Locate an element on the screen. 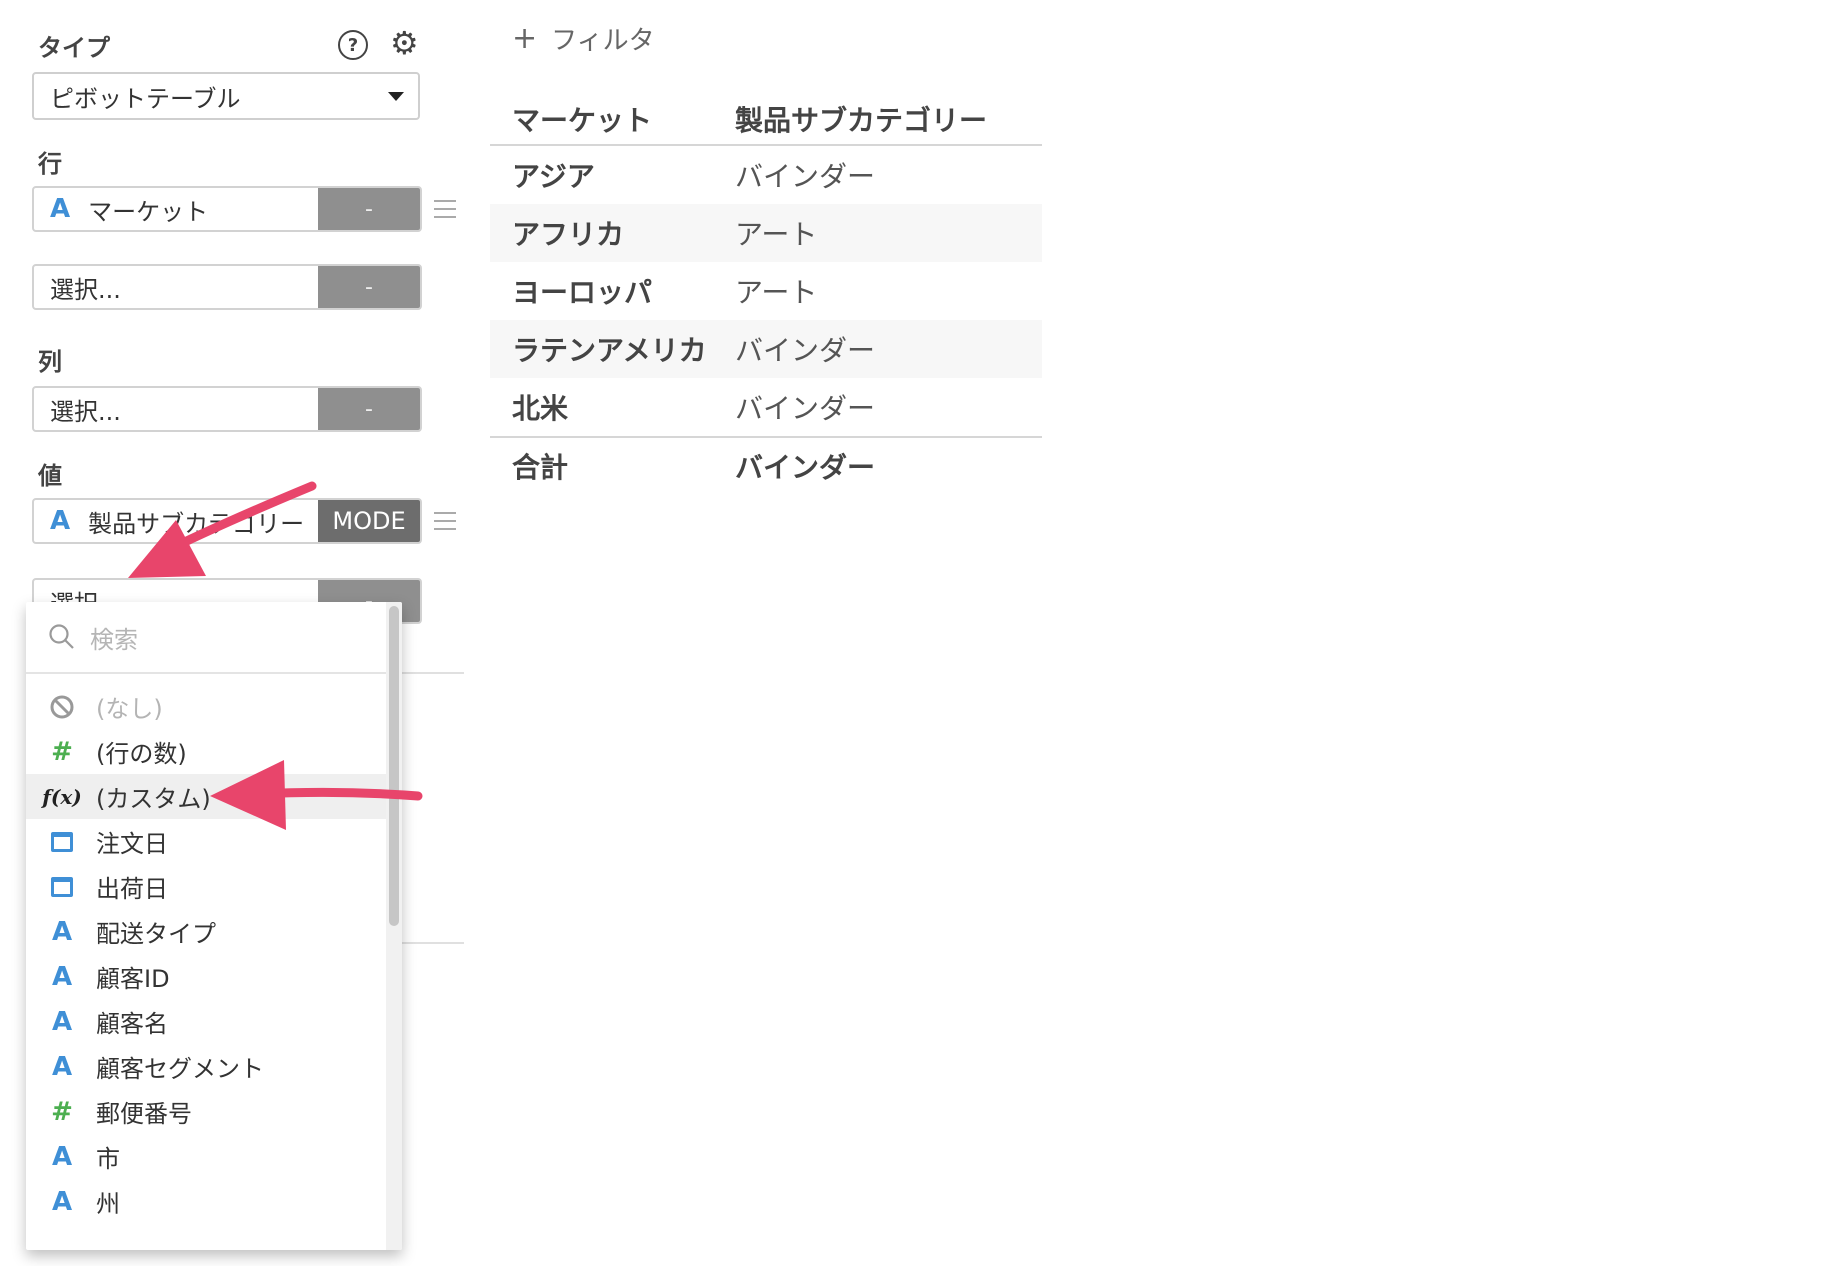  arrow-to-select-head is located at coordinates (167, 549).